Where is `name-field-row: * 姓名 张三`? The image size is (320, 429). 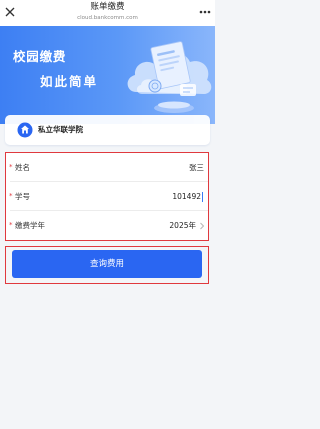 name-field-row: * 姓名 张三 is located at coordinates (107, 167).